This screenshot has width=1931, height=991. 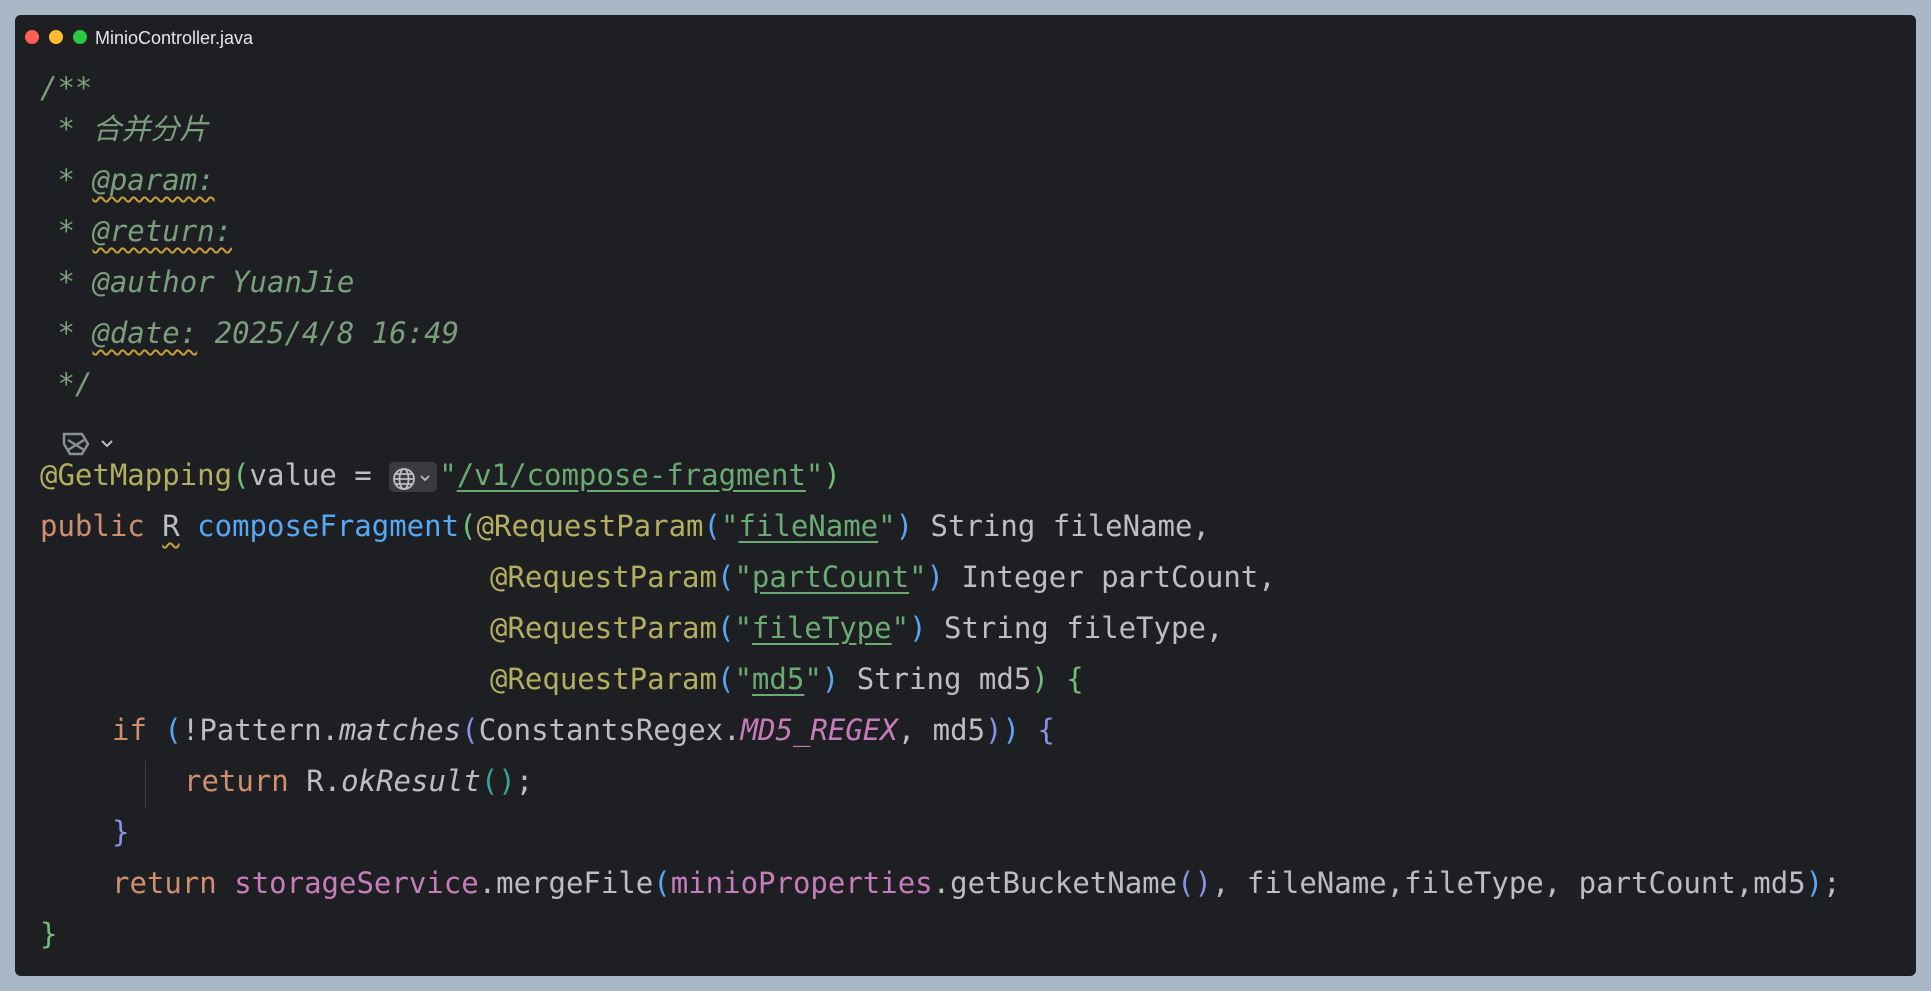 I want to click on code-line: * @date: 2025/4/8 16:49, so click(x=250, y=333).